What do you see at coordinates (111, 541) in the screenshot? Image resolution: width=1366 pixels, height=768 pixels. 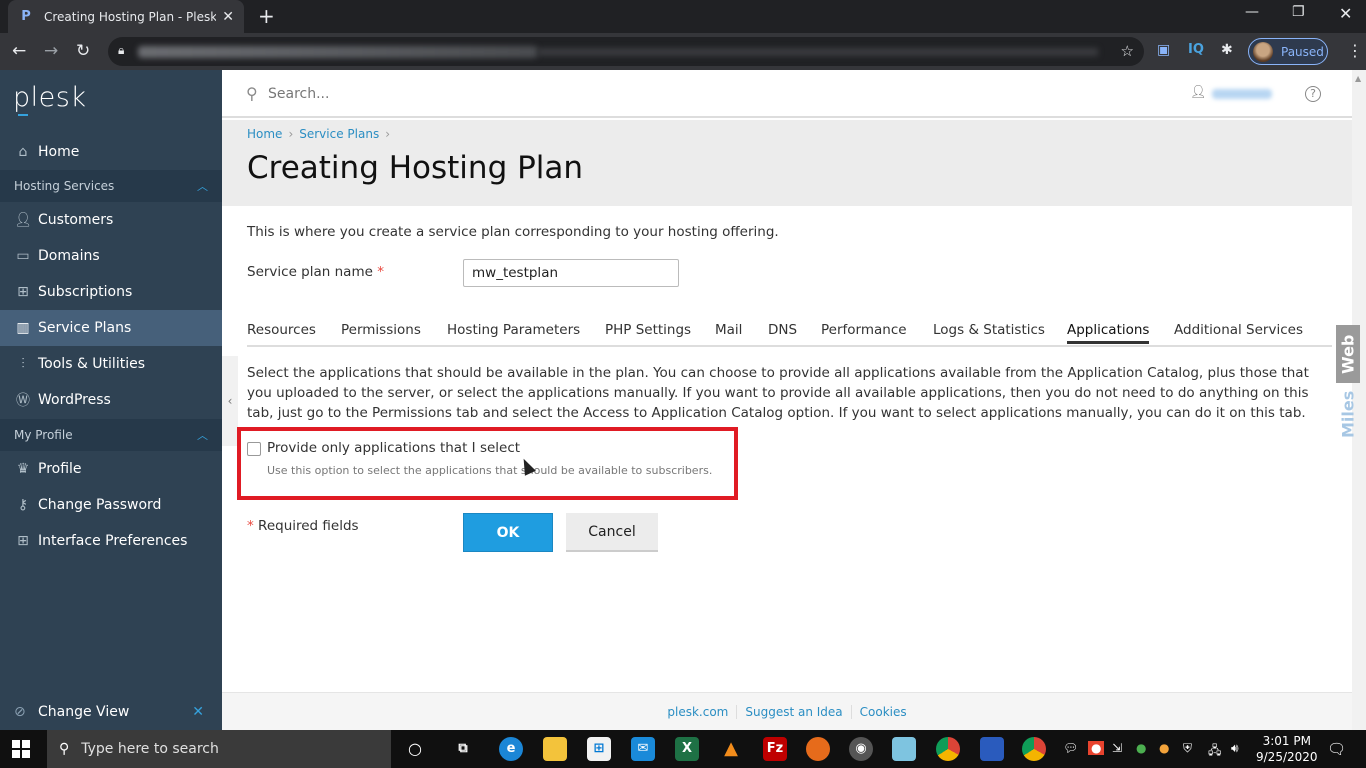 I see `sidebar-item-interface-preferences: ⊞ Interface Preferences` at bounding box center [111, 541].